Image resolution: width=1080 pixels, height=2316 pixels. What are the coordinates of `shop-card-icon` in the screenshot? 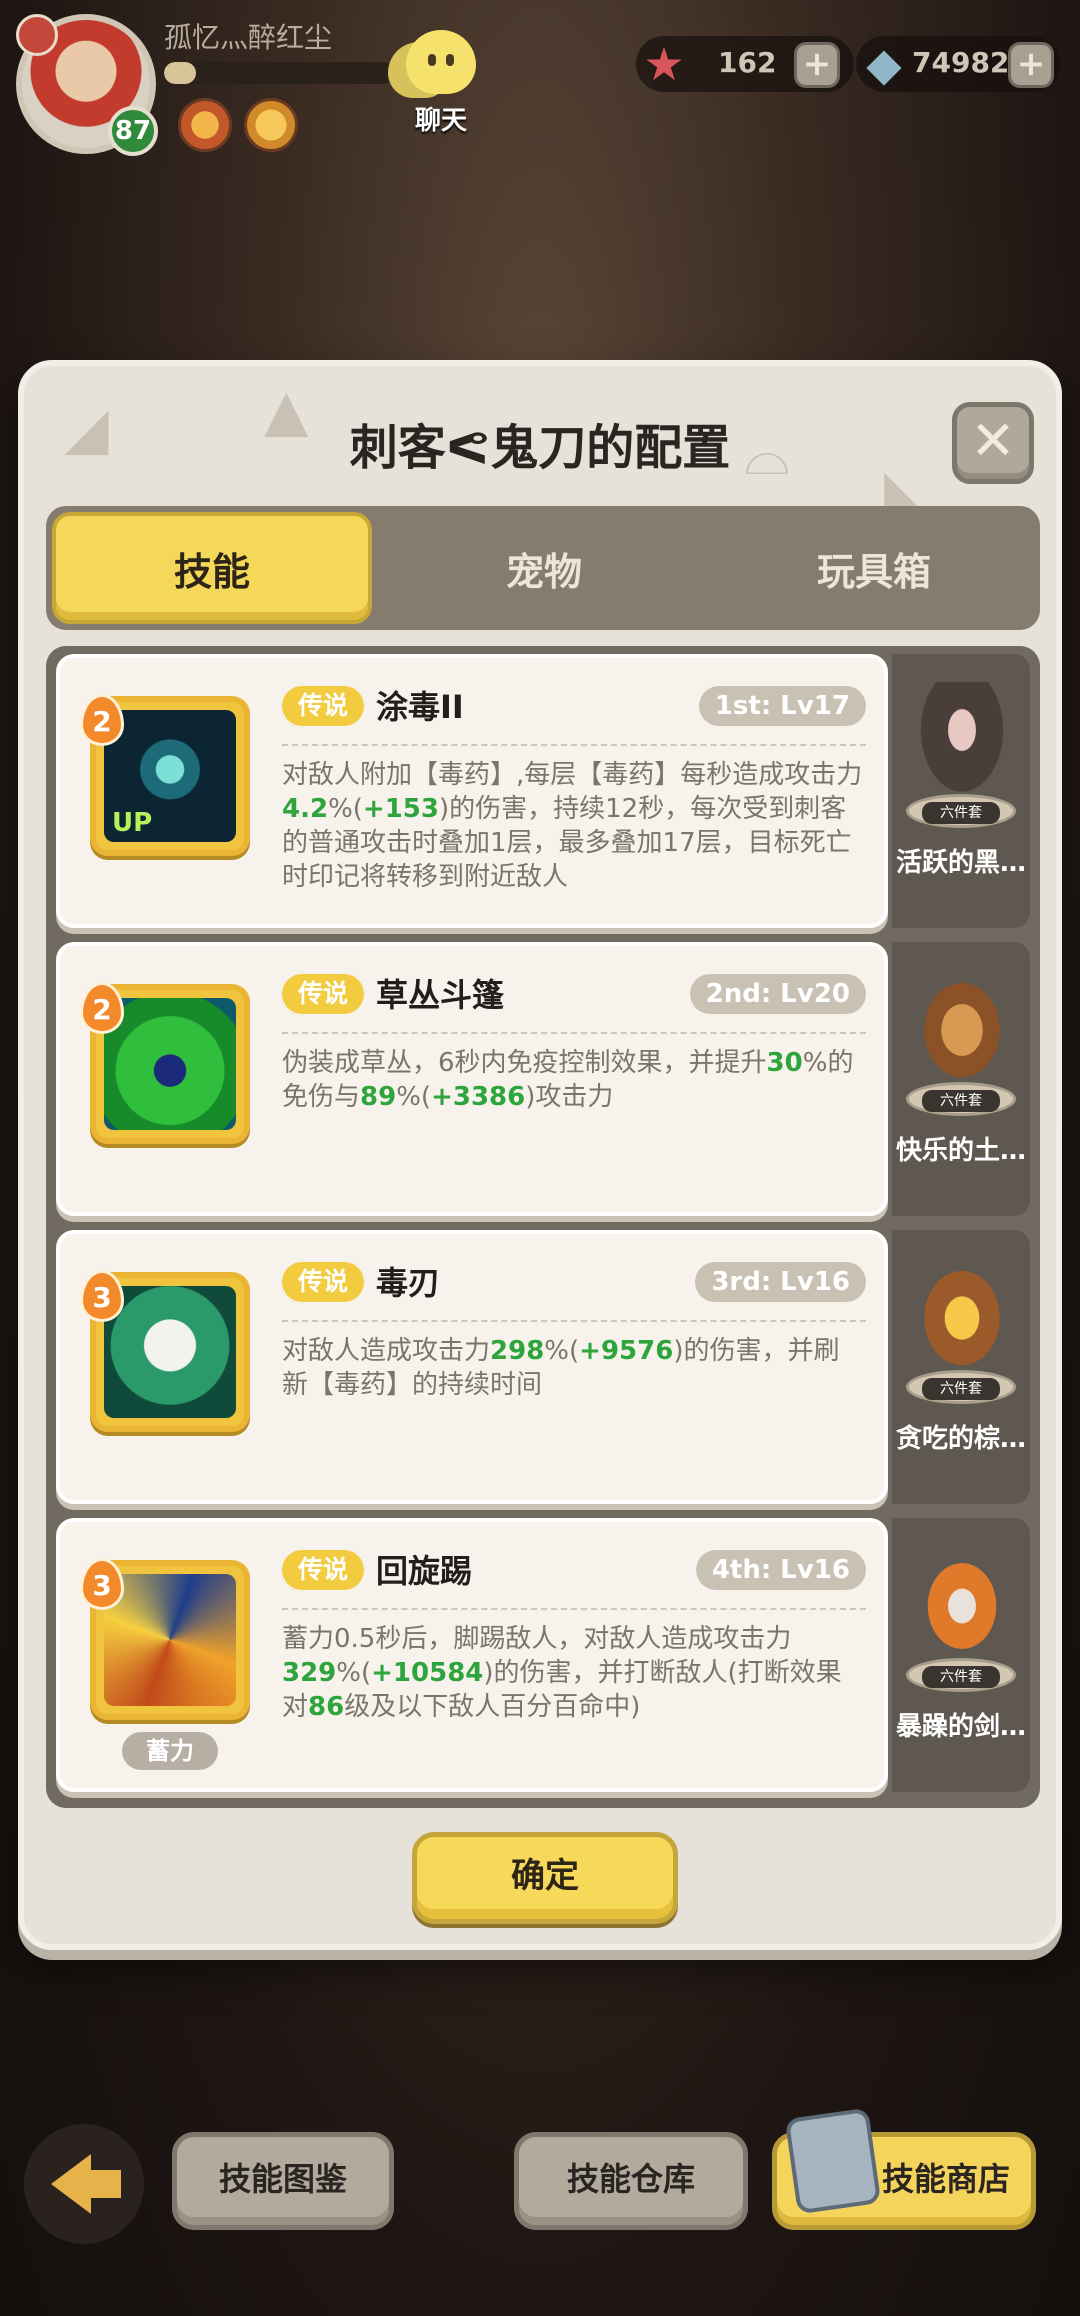 It's located at (833, 2161).